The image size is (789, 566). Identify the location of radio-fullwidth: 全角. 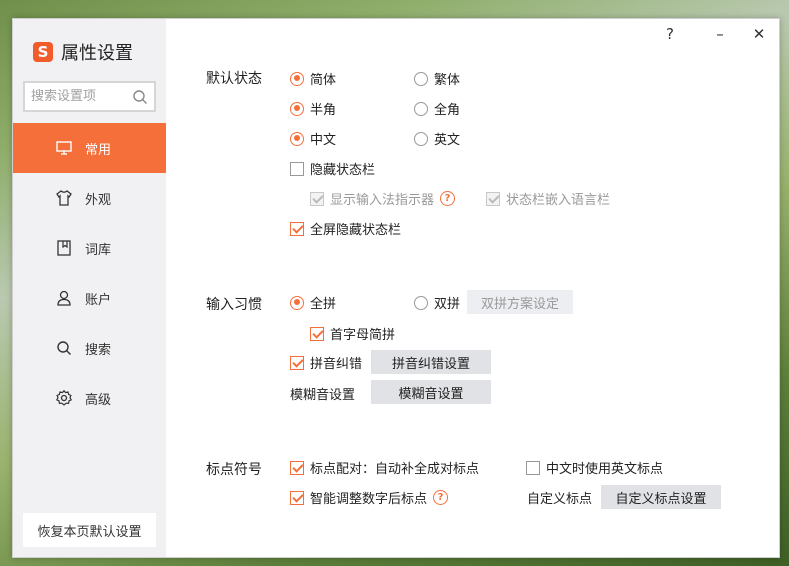
(437, 108).